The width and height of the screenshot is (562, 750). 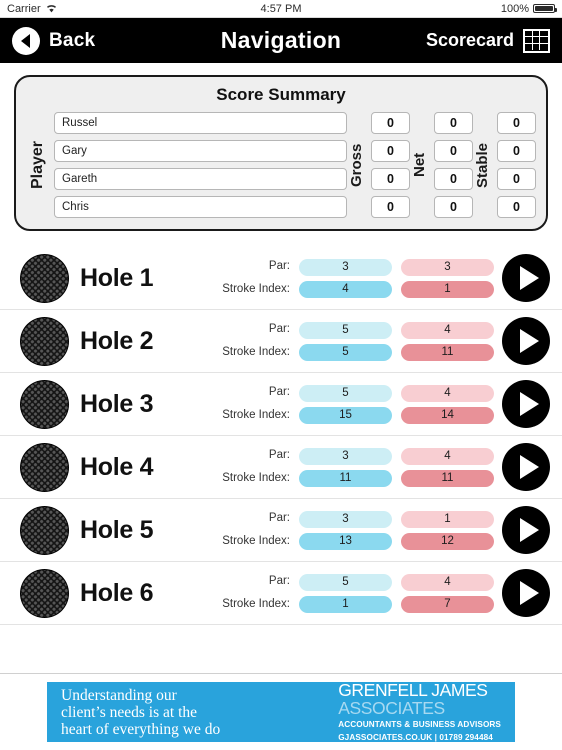 What do you see at coordinates (413, 690) in the screenshot?
I see `ad-brand-line1: GRENFELL JAMES` at bounding box center [413, 690].